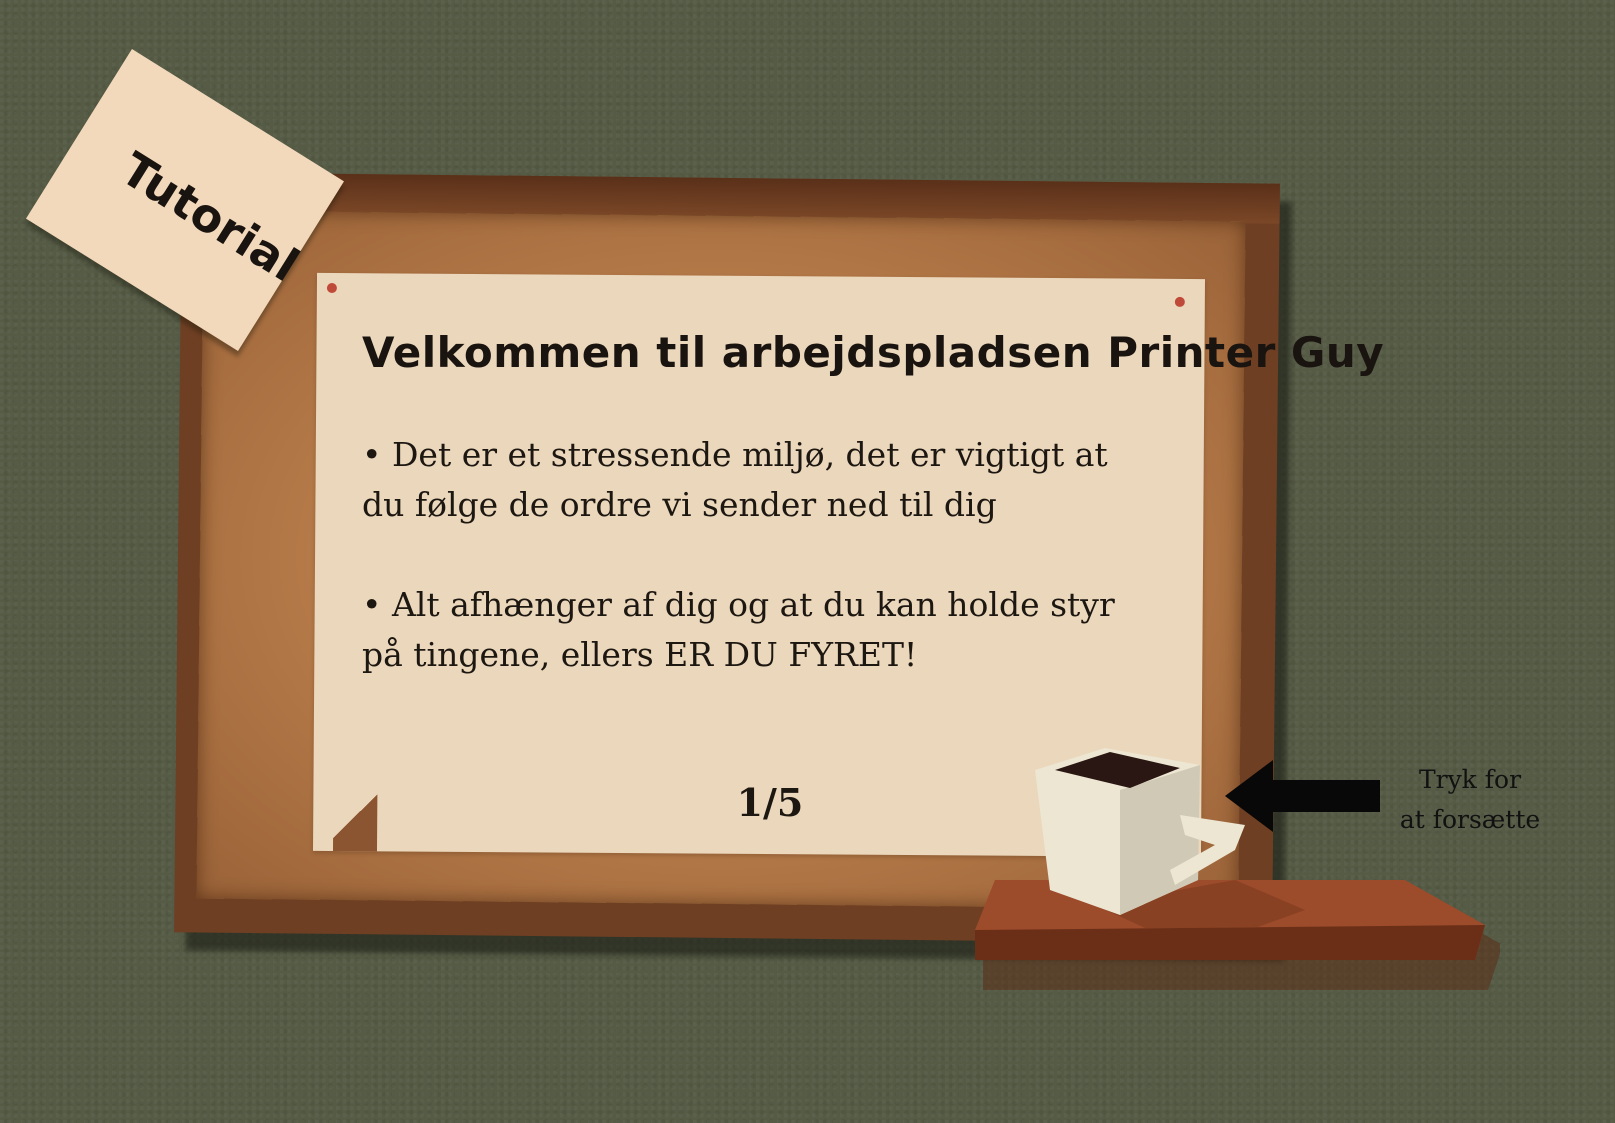 Image resolution: width=1615 pixels, height=1123 pixels. What do you see at coordinates (355, 816) in the screenshot?
I see `paper-fold-corner` at bounding box center [355, 816].